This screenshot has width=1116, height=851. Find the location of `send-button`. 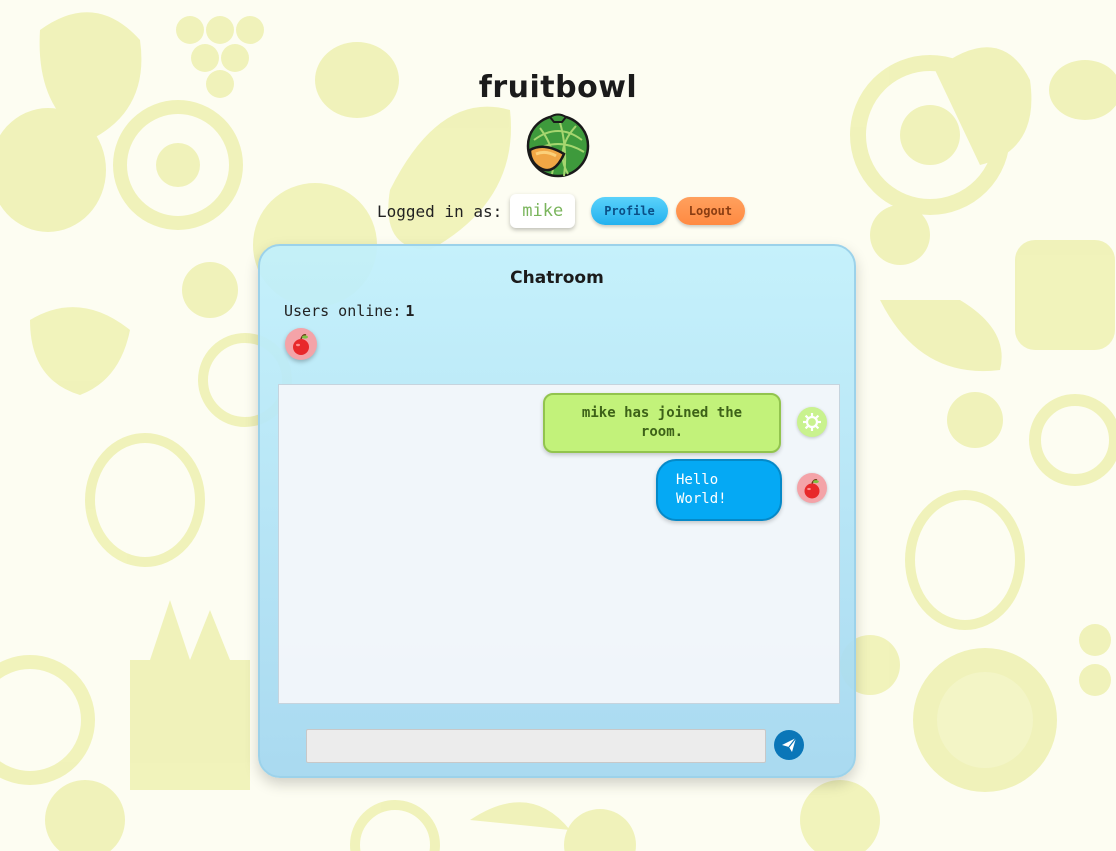

send-button is located at coordinates (789, 745).